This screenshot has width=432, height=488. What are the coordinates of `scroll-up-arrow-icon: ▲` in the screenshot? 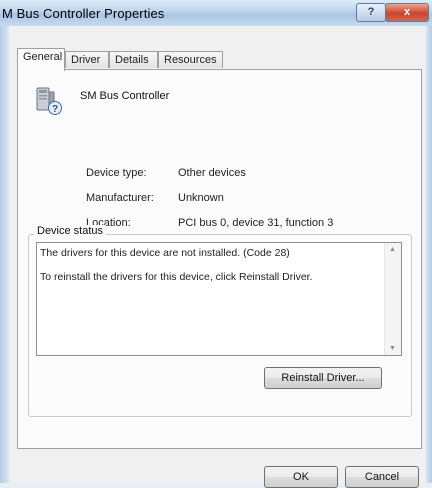 It's located at (392, 249).